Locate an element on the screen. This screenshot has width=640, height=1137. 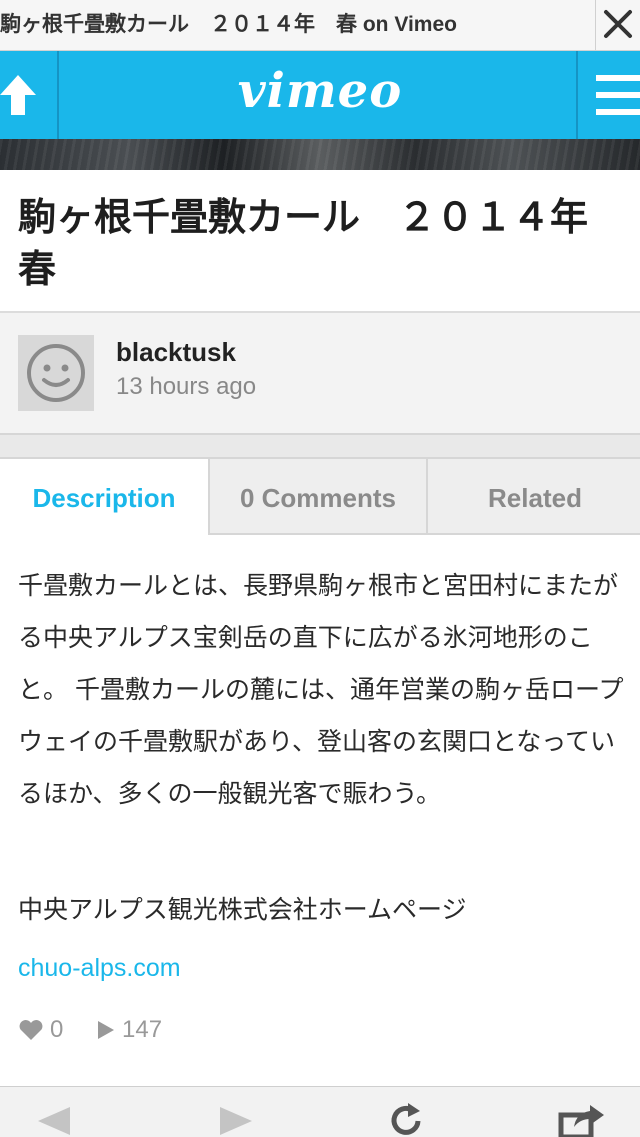
like-count-value: 0 is located at coordinates (57, 1029).